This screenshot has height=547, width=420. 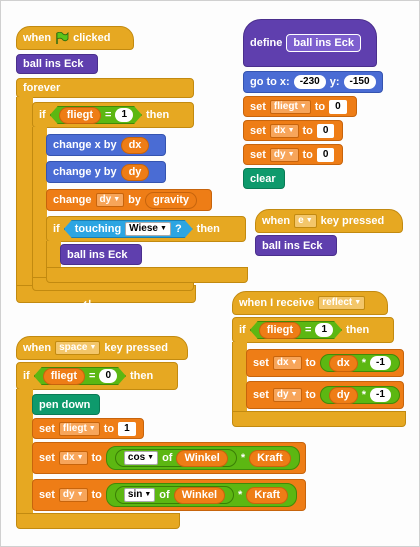 I want to click on y-field: -150, so click(x=359, y=82).